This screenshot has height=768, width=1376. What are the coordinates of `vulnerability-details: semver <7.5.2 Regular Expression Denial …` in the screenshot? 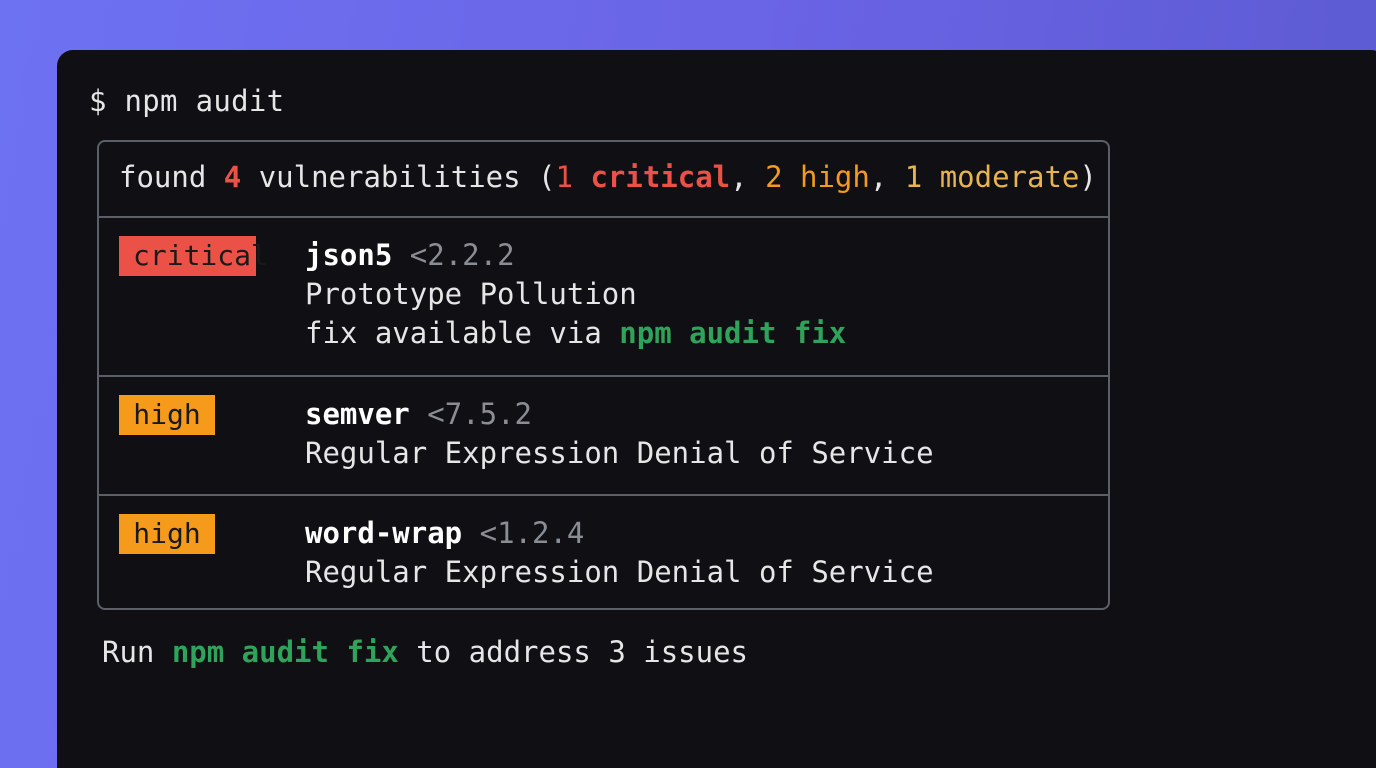 It's located at (619, 434).